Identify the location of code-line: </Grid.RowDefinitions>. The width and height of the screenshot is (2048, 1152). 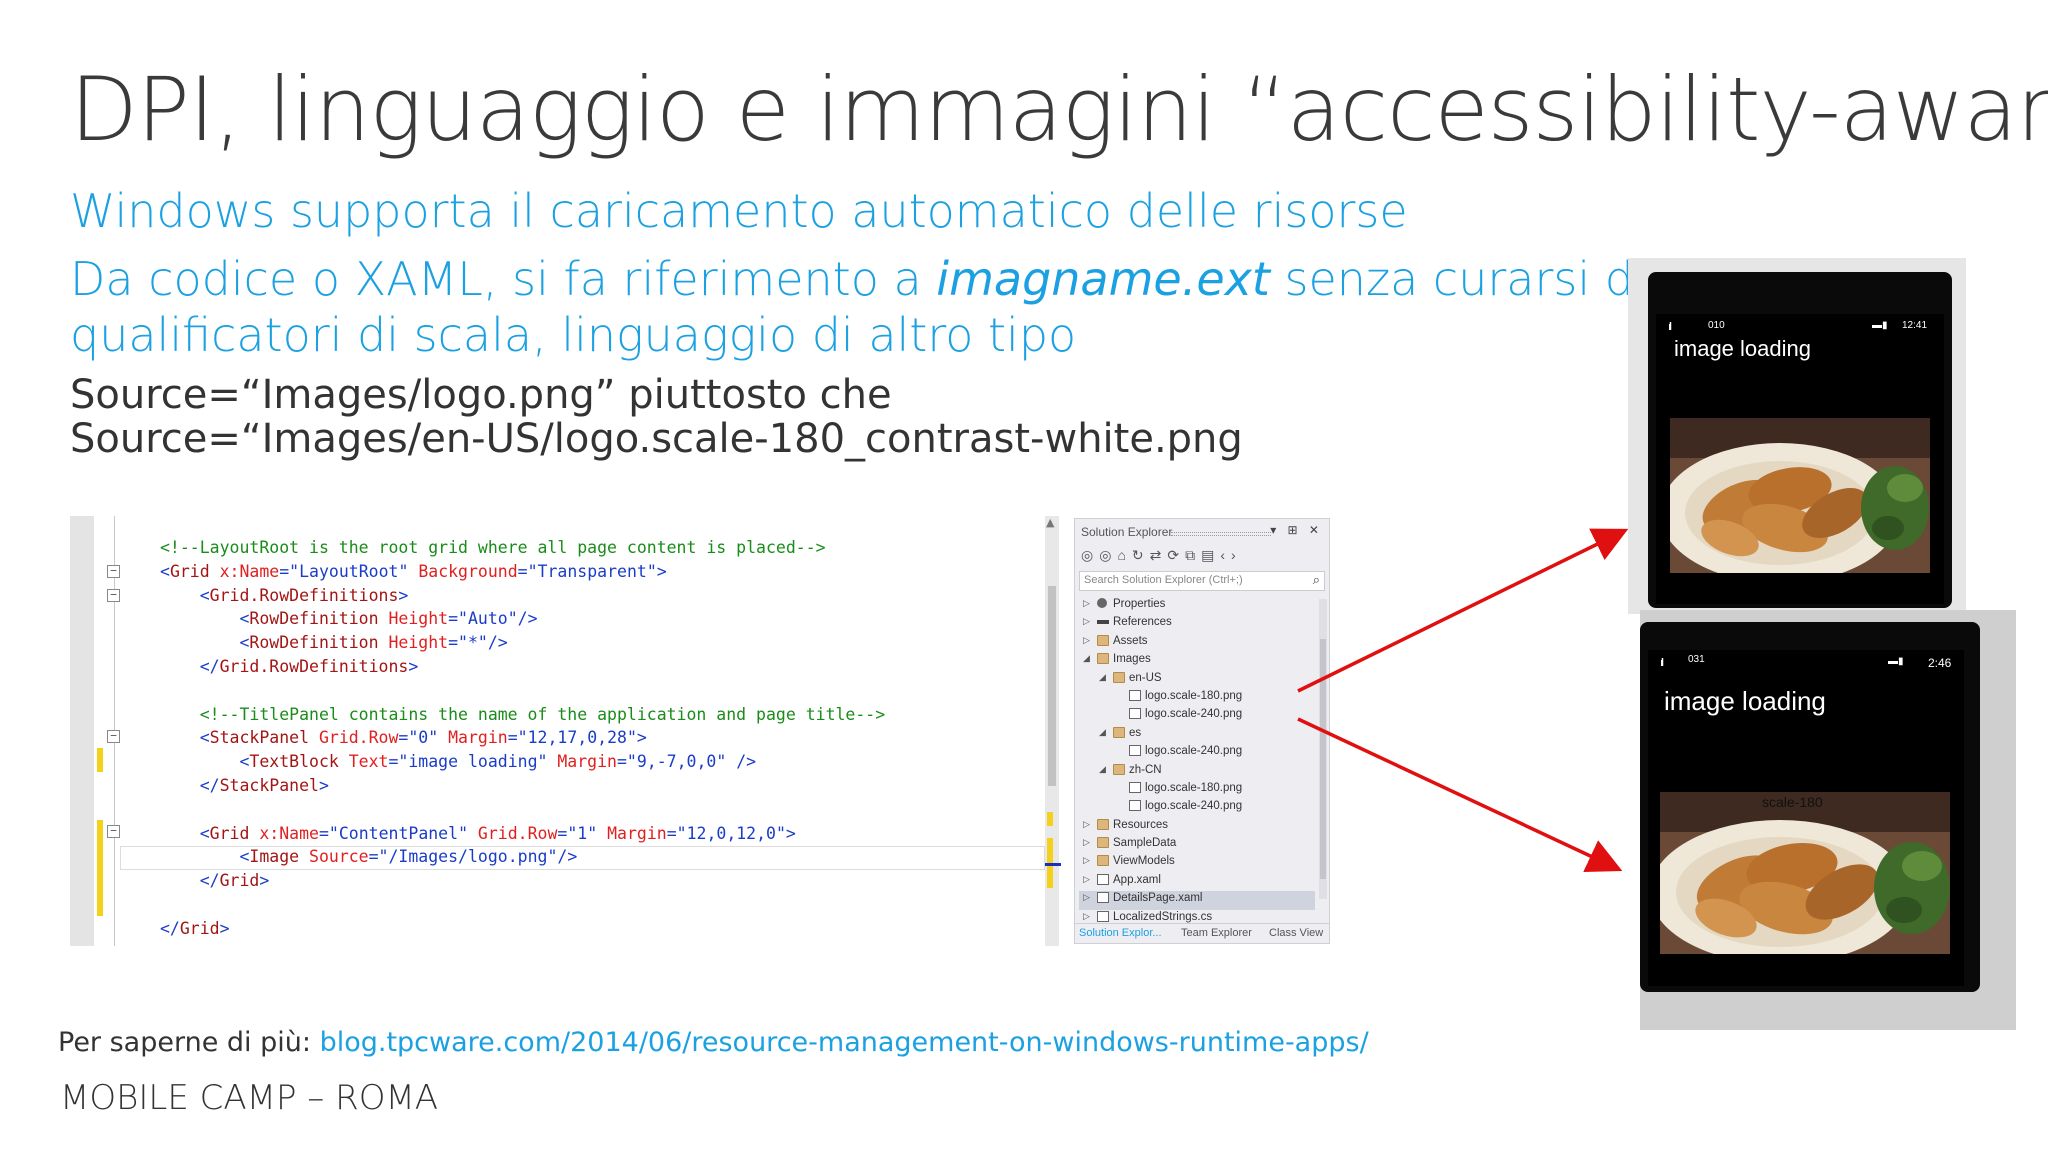
(522, 667).